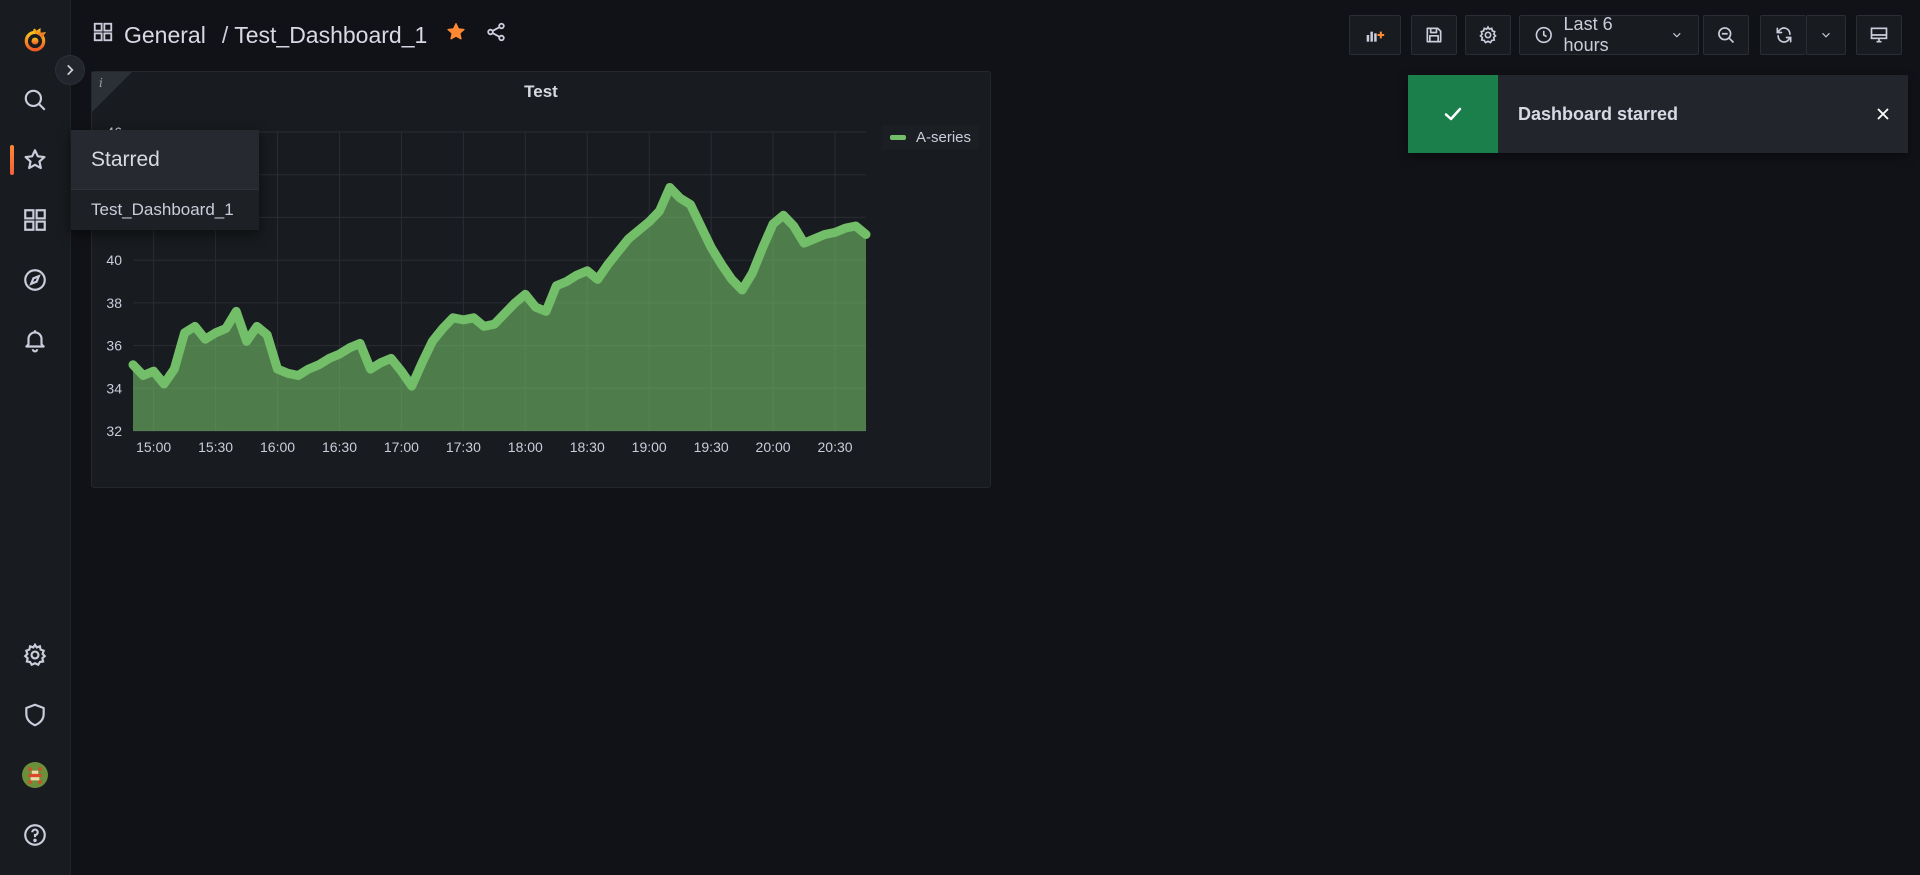 This screenshot has height=875, width=1920. Describe the element at coordinates (1598, 113) in the screenshot. I see `toast-message: Dashboard starred` at that location.